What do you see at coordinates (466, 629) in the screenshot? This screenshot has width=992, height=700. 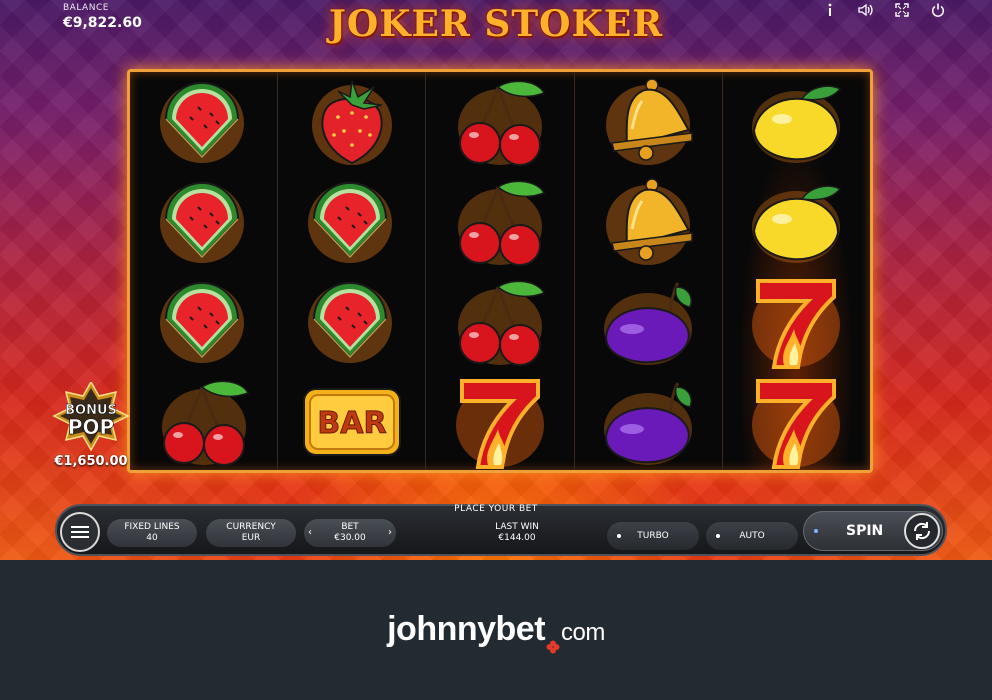 I see `brand-name: johnnybet` at bounding box center [466, 629].